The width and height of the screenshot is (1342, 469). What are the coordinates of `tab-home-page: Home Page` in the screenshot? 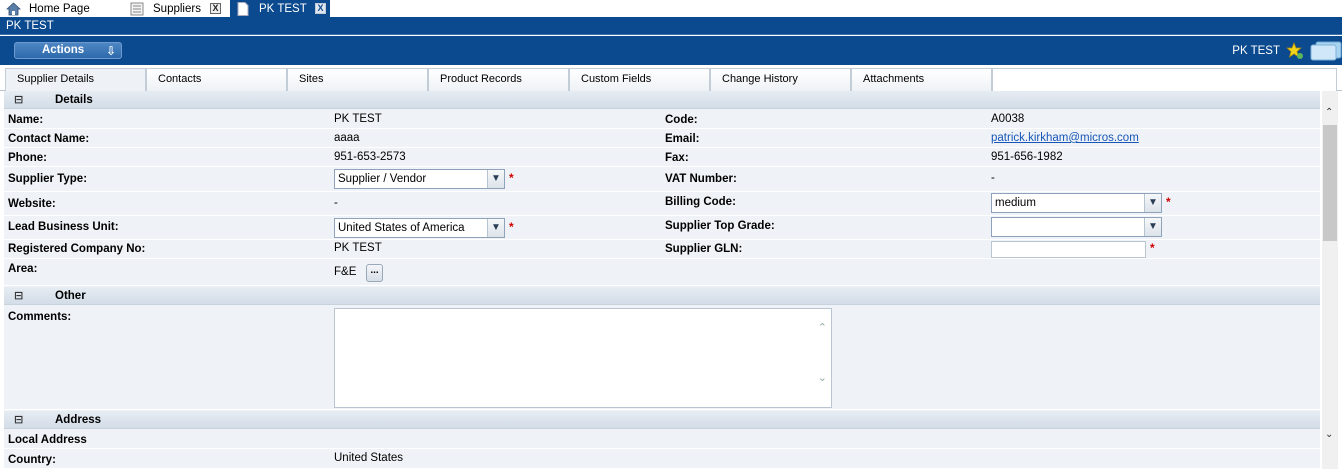 It's located at (60, 8).